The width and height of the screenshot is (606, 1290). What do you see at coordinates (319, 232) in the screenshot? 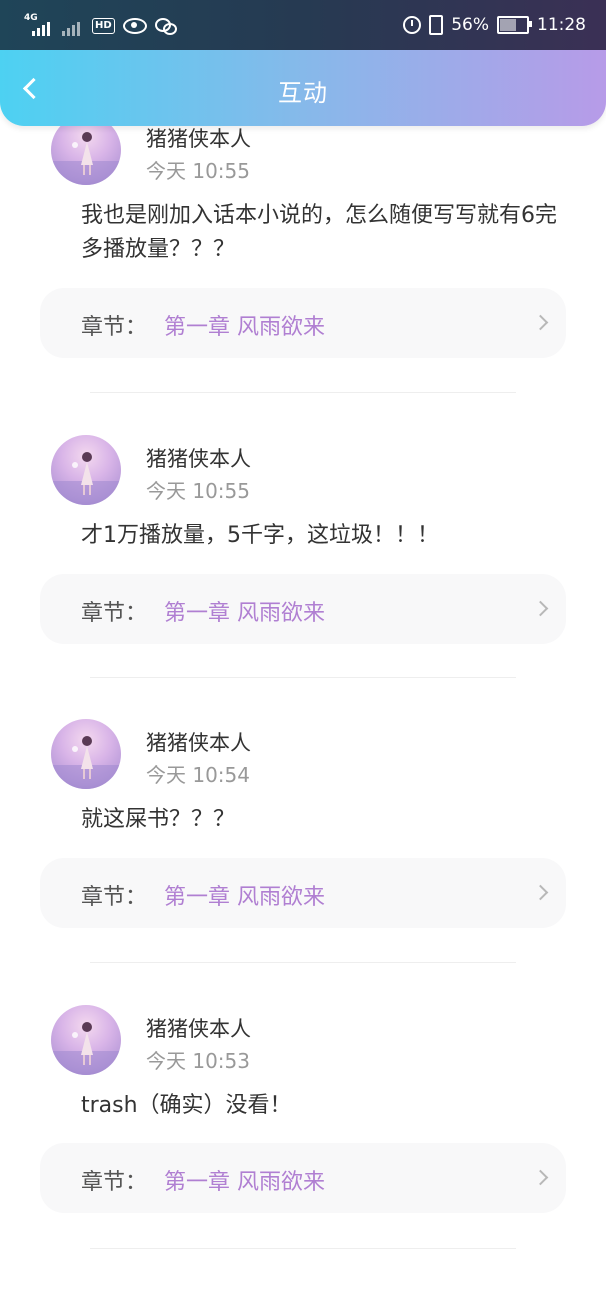
I see `comment-text: 我也是刚加入话本小说的，怎么随便写写就有6完多播放量？？？` at bounding box center [319, 232].